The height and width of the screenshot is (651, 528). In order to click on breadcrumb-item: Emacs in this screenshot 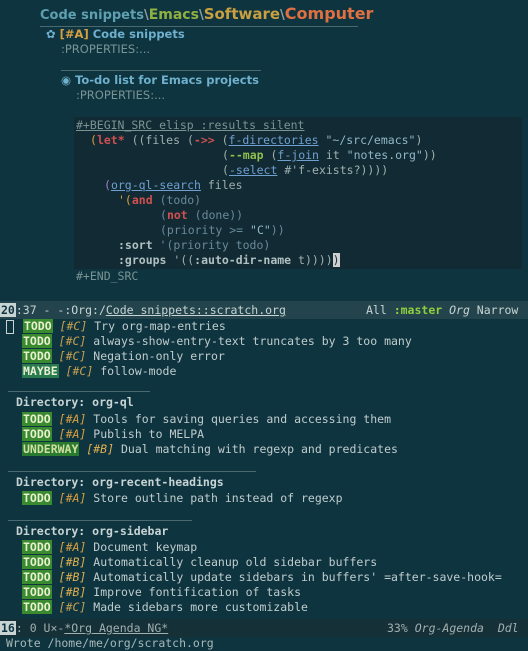, I will do `click(173, 15)`.